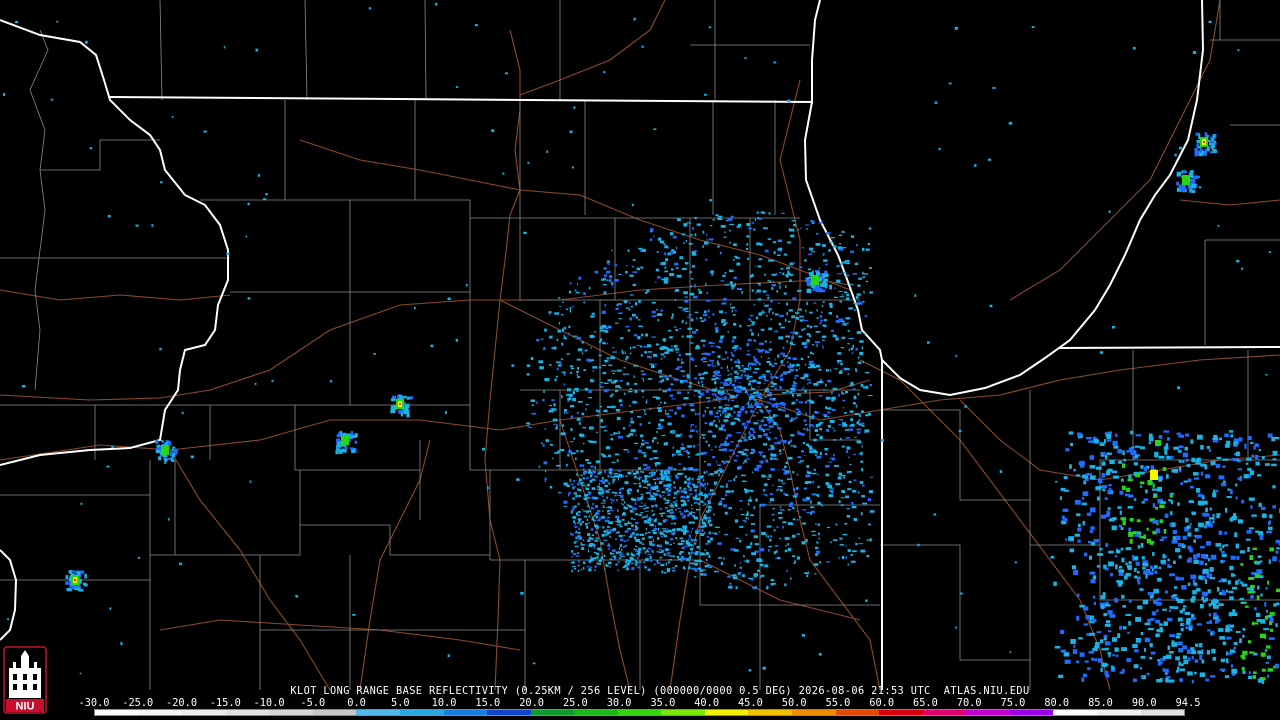  Describe the element at coordinates (94, 703) in the screenshot. I see `scale-label: -30.0` at that location.